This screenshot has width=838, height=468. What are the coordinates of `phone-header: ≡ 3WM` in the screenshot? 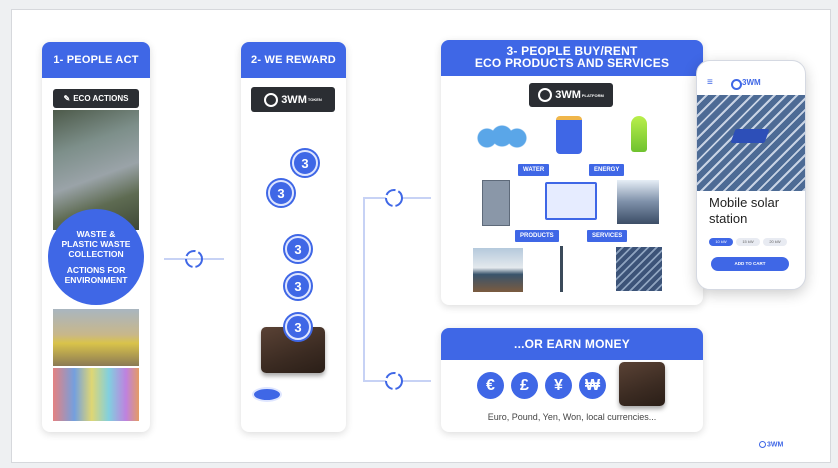 It's located at (751, 83).